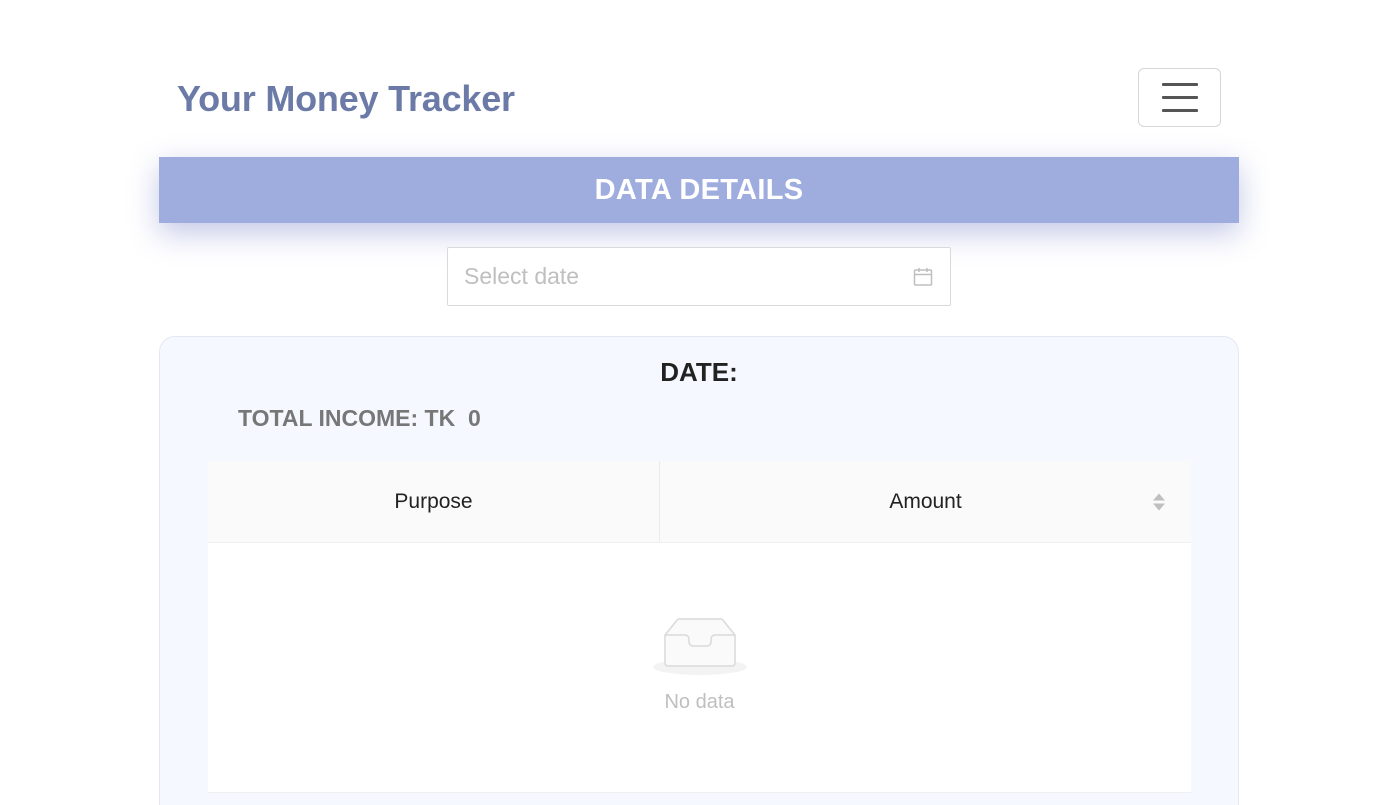 This screenshot has height=805, width=1373. What do you see at coordinates (1179, 84) in the screenshot?
I see `hamburger-menu-icon` at bounding box center [1179, 84].